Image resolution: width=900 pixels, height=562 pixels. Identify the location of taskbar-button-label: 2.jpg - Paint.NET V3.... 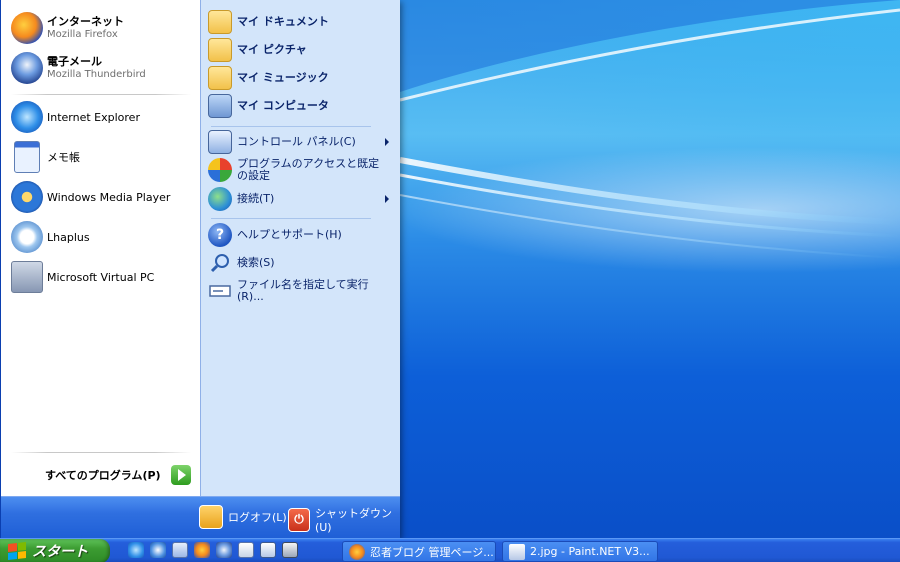
(590, 551).